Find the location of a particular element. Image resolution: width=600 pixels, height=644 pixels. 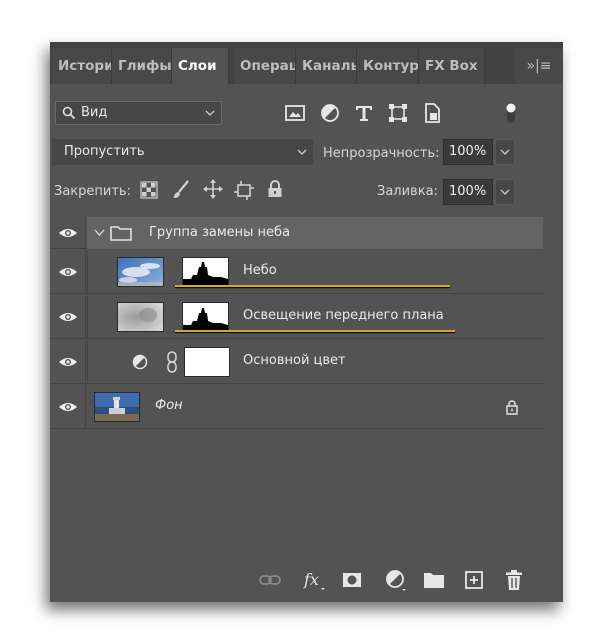

lock-all-icon is located at coordinates (275, 189).